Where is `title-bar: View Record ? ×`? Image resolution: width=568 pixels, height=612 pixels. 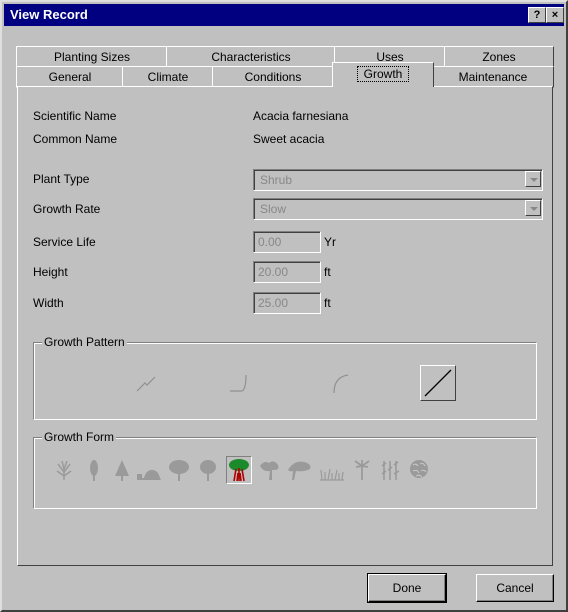
title-bar: View Record ? × is located at coordinates (284, 15).